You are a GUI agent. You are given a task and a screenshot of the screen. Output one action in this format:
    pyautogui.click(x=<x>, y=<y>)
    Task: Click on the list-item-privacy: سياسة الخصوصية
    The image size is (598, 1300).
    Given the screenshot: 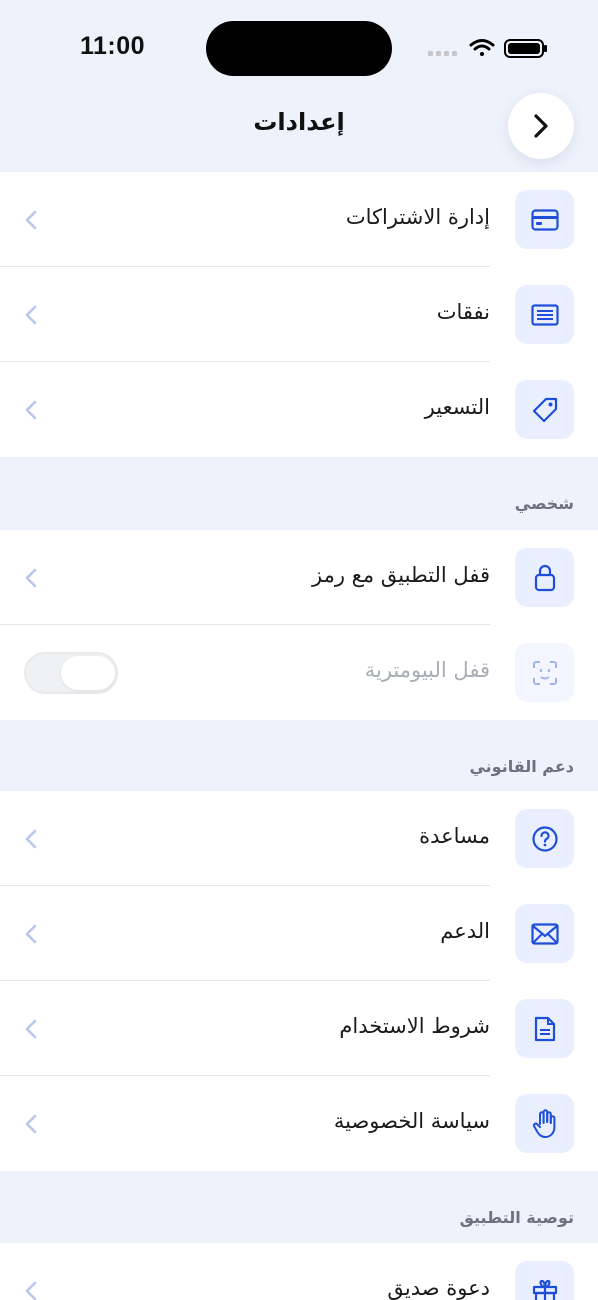 What is the action you would take?
    pyautogui.click(x=299, y=1123)
    